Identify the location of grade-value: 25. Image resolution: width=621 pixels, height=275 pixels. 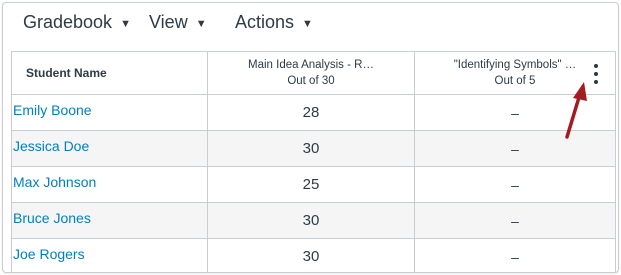
(311, 184).